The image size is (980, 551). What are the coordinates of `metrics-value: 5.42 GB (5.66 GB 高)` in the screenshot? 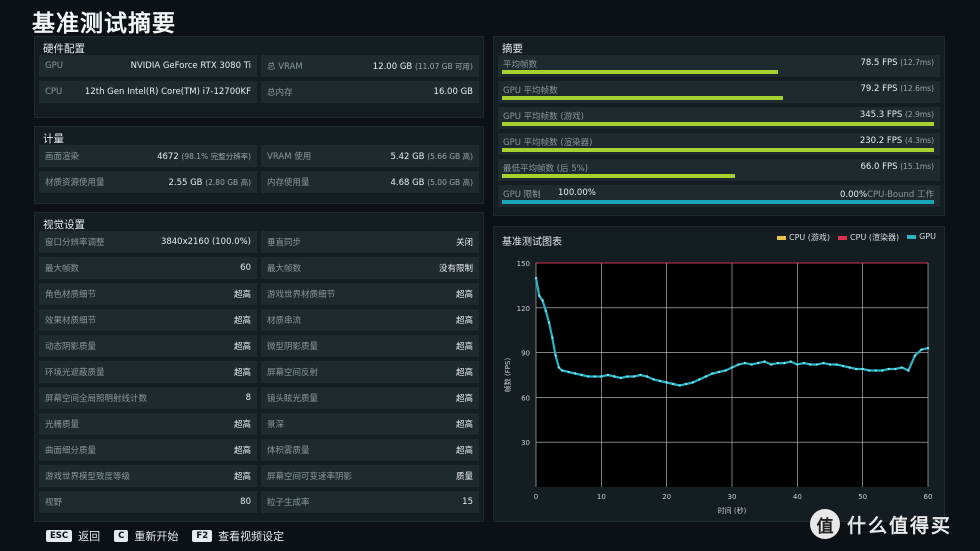 It's located at (431, 156).